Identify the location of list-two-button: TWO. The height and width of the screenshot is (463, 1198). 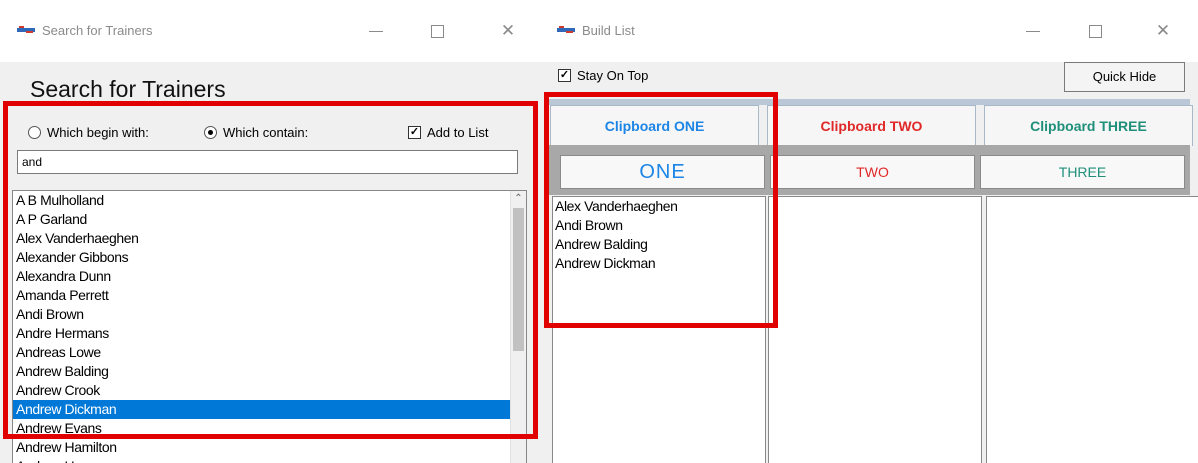
(872, 172).